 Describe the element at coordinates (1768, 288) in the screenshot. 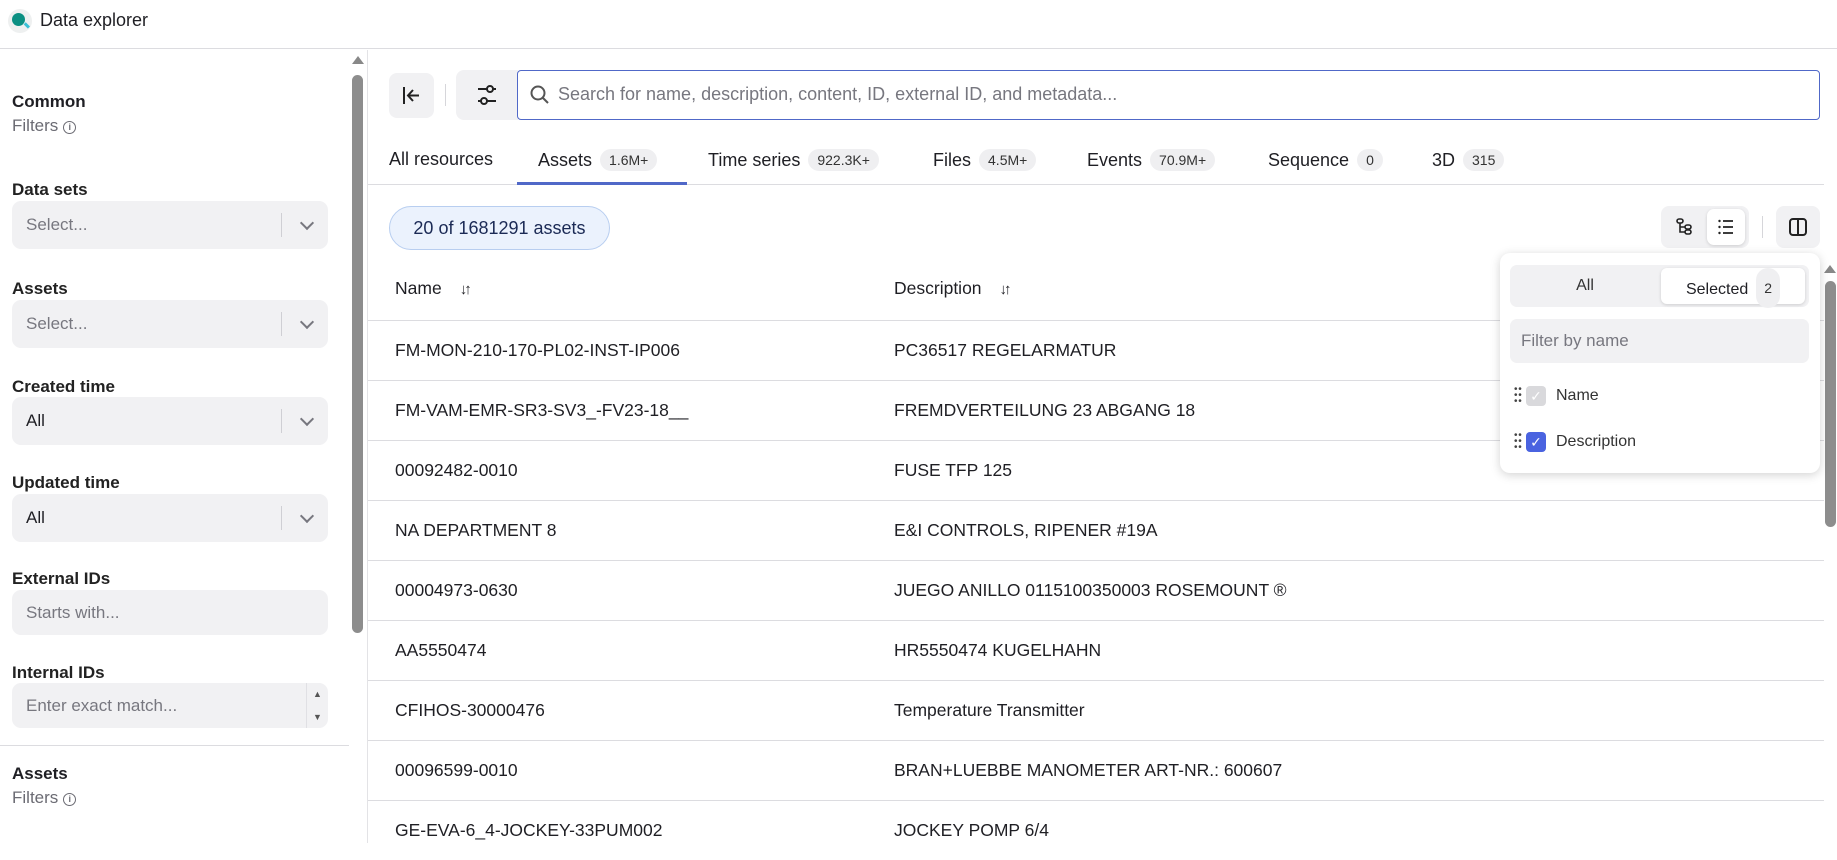

I see `selected-count-badge: 2` at that location.